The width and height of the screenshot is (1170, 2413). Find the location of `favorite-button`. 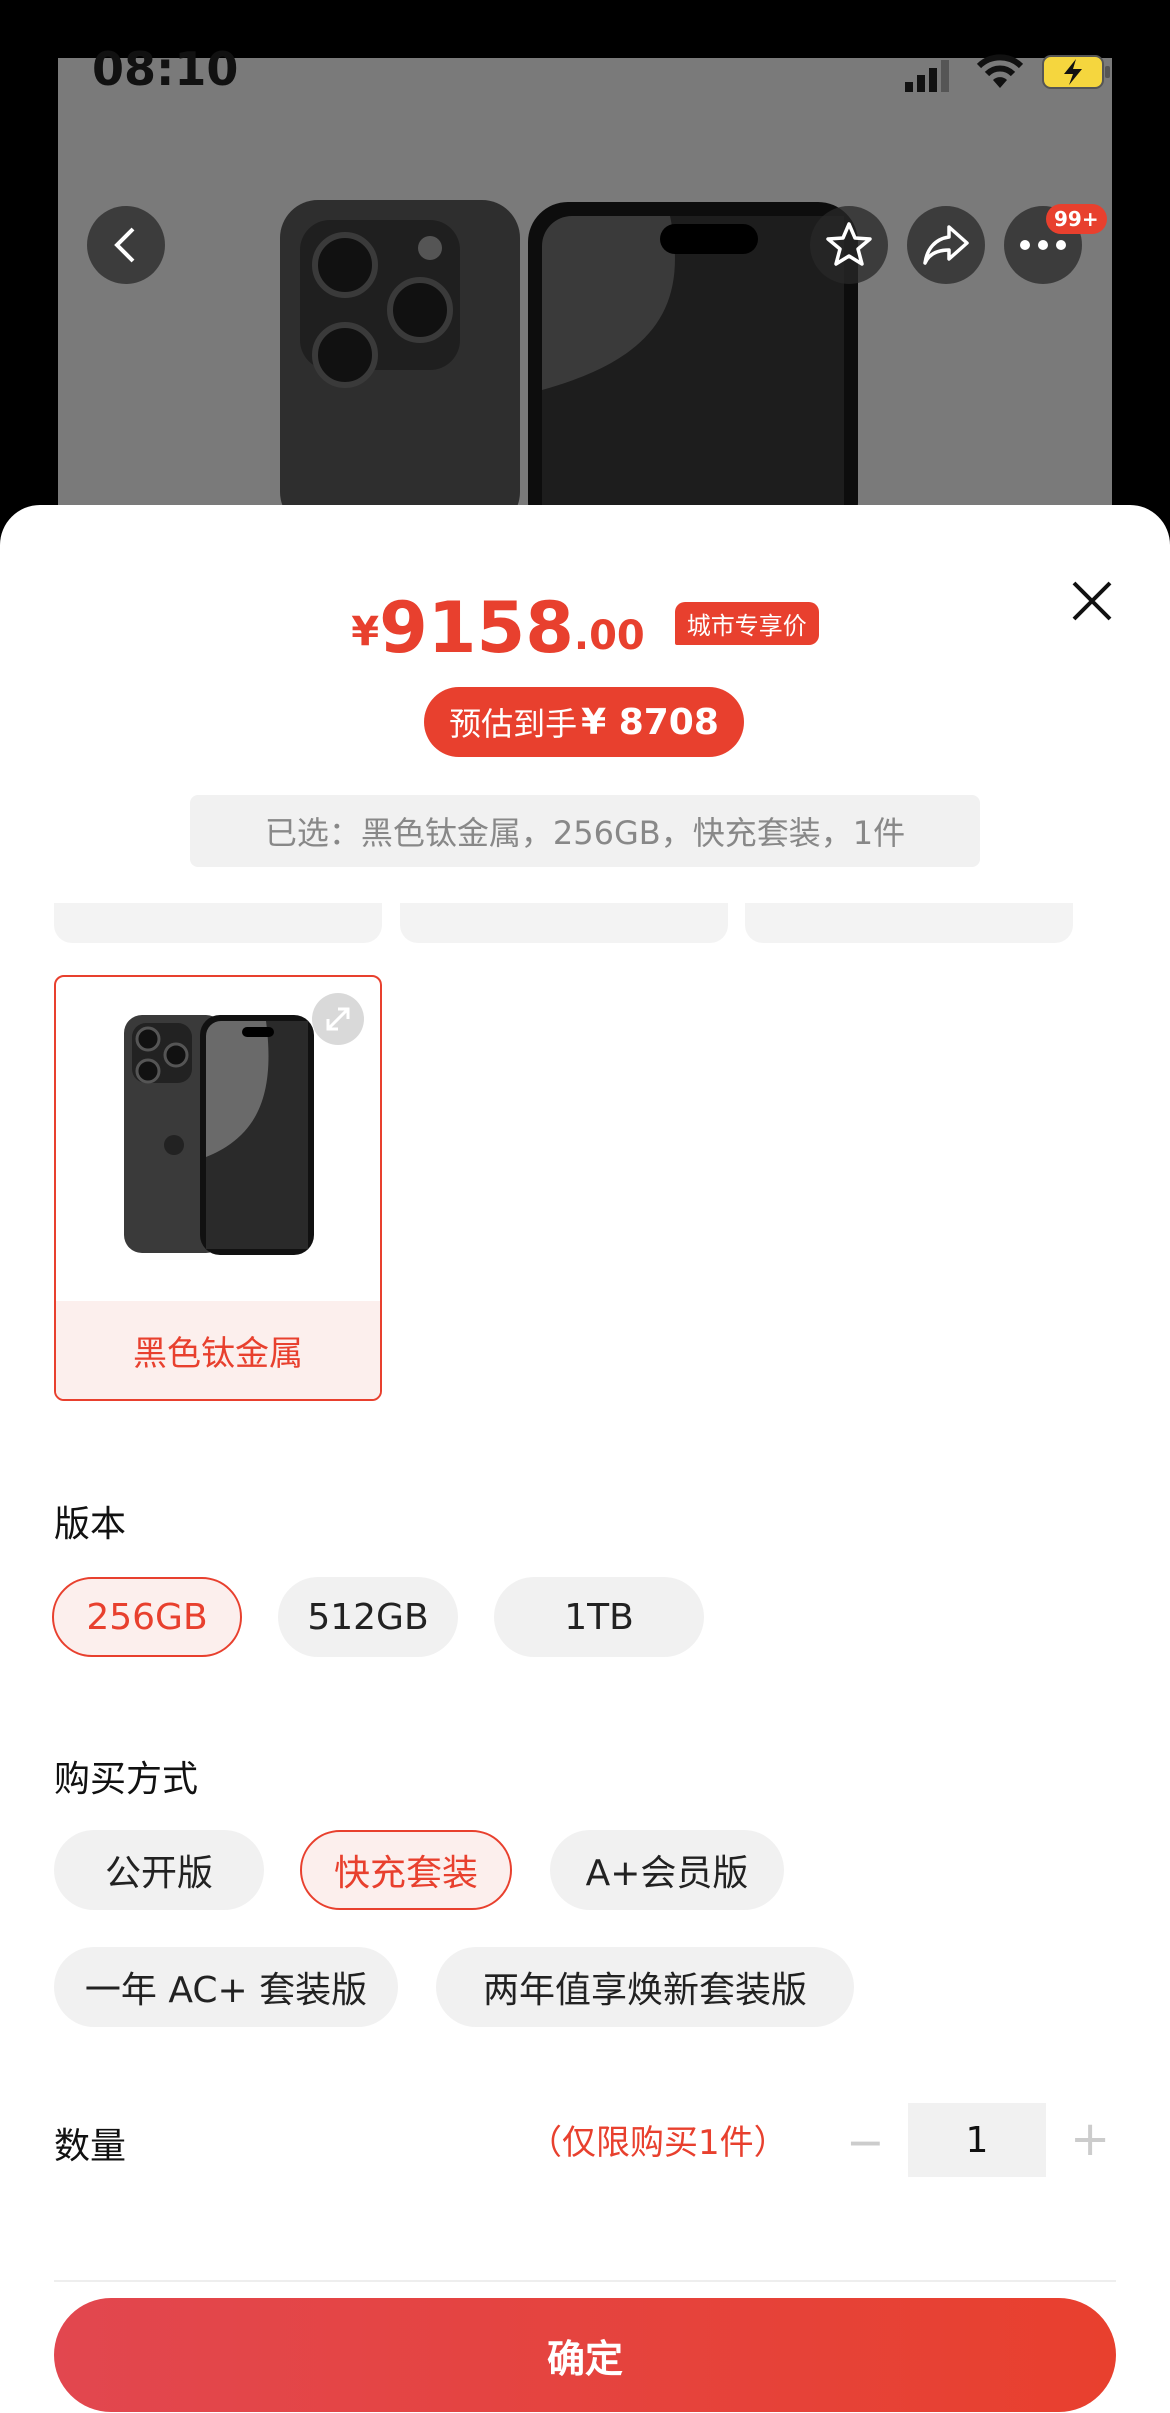

favorite-button is located at coordinates (849, 245).